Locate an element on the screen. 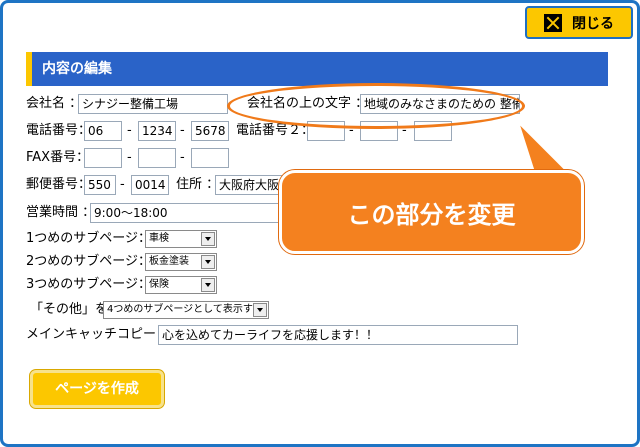  sub3-select: 保険 is located at coordinates (181, 285).